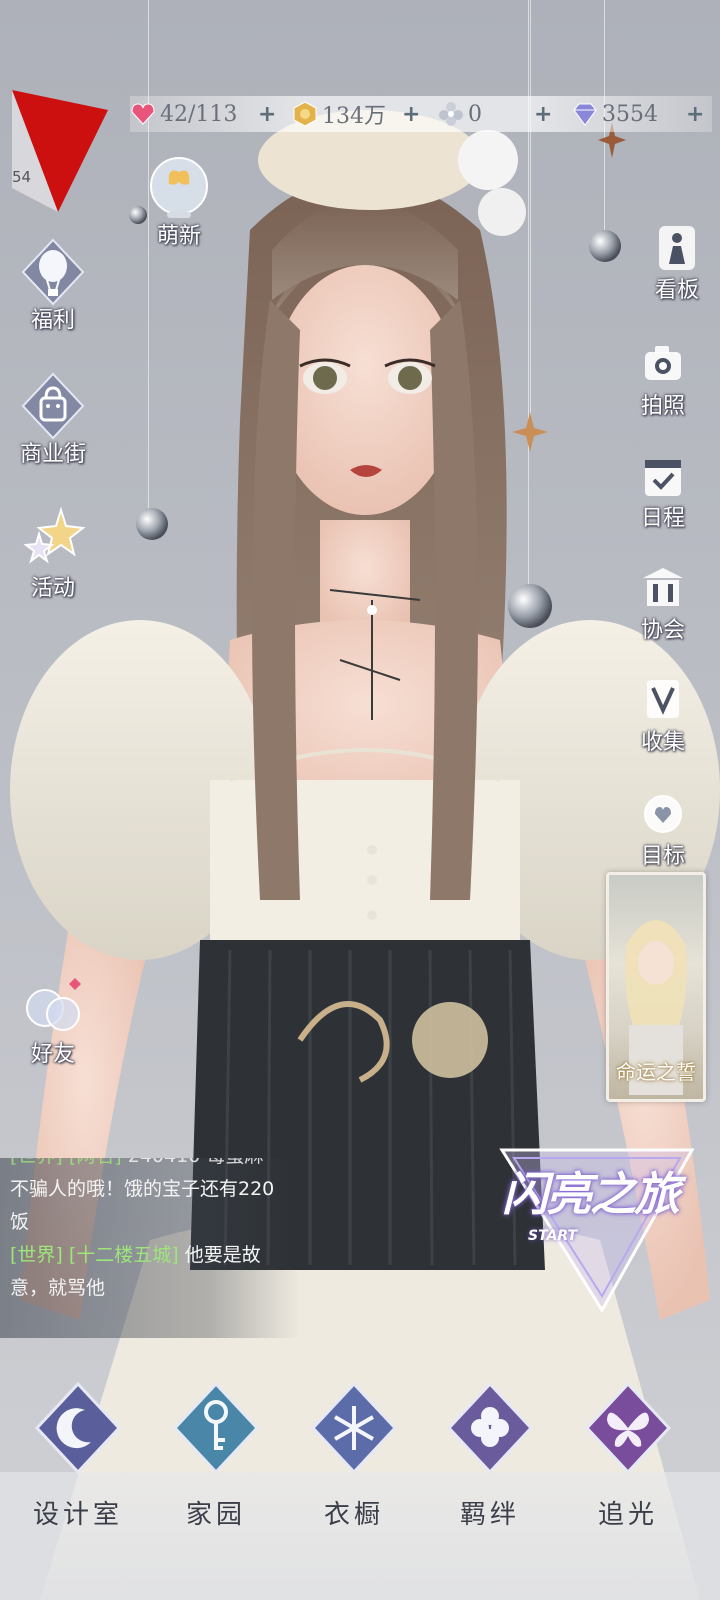  What do you see at coordinates (597, 1228) in the screenshot?
I see `start-journey-button: 闪亮之旅 START` at bounding box center [597, 1228].